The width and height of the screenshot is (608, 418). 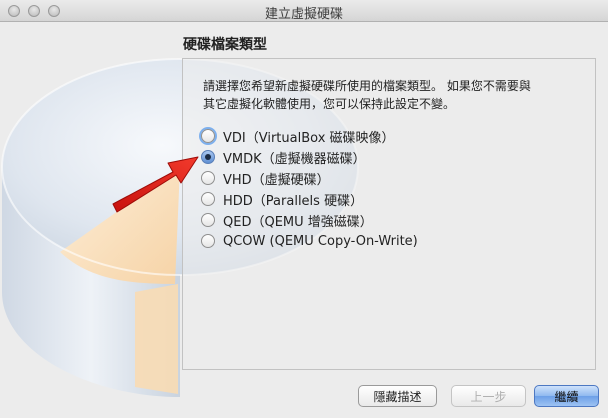 I want to click on radio-vhd, so click(x=208, y=178).